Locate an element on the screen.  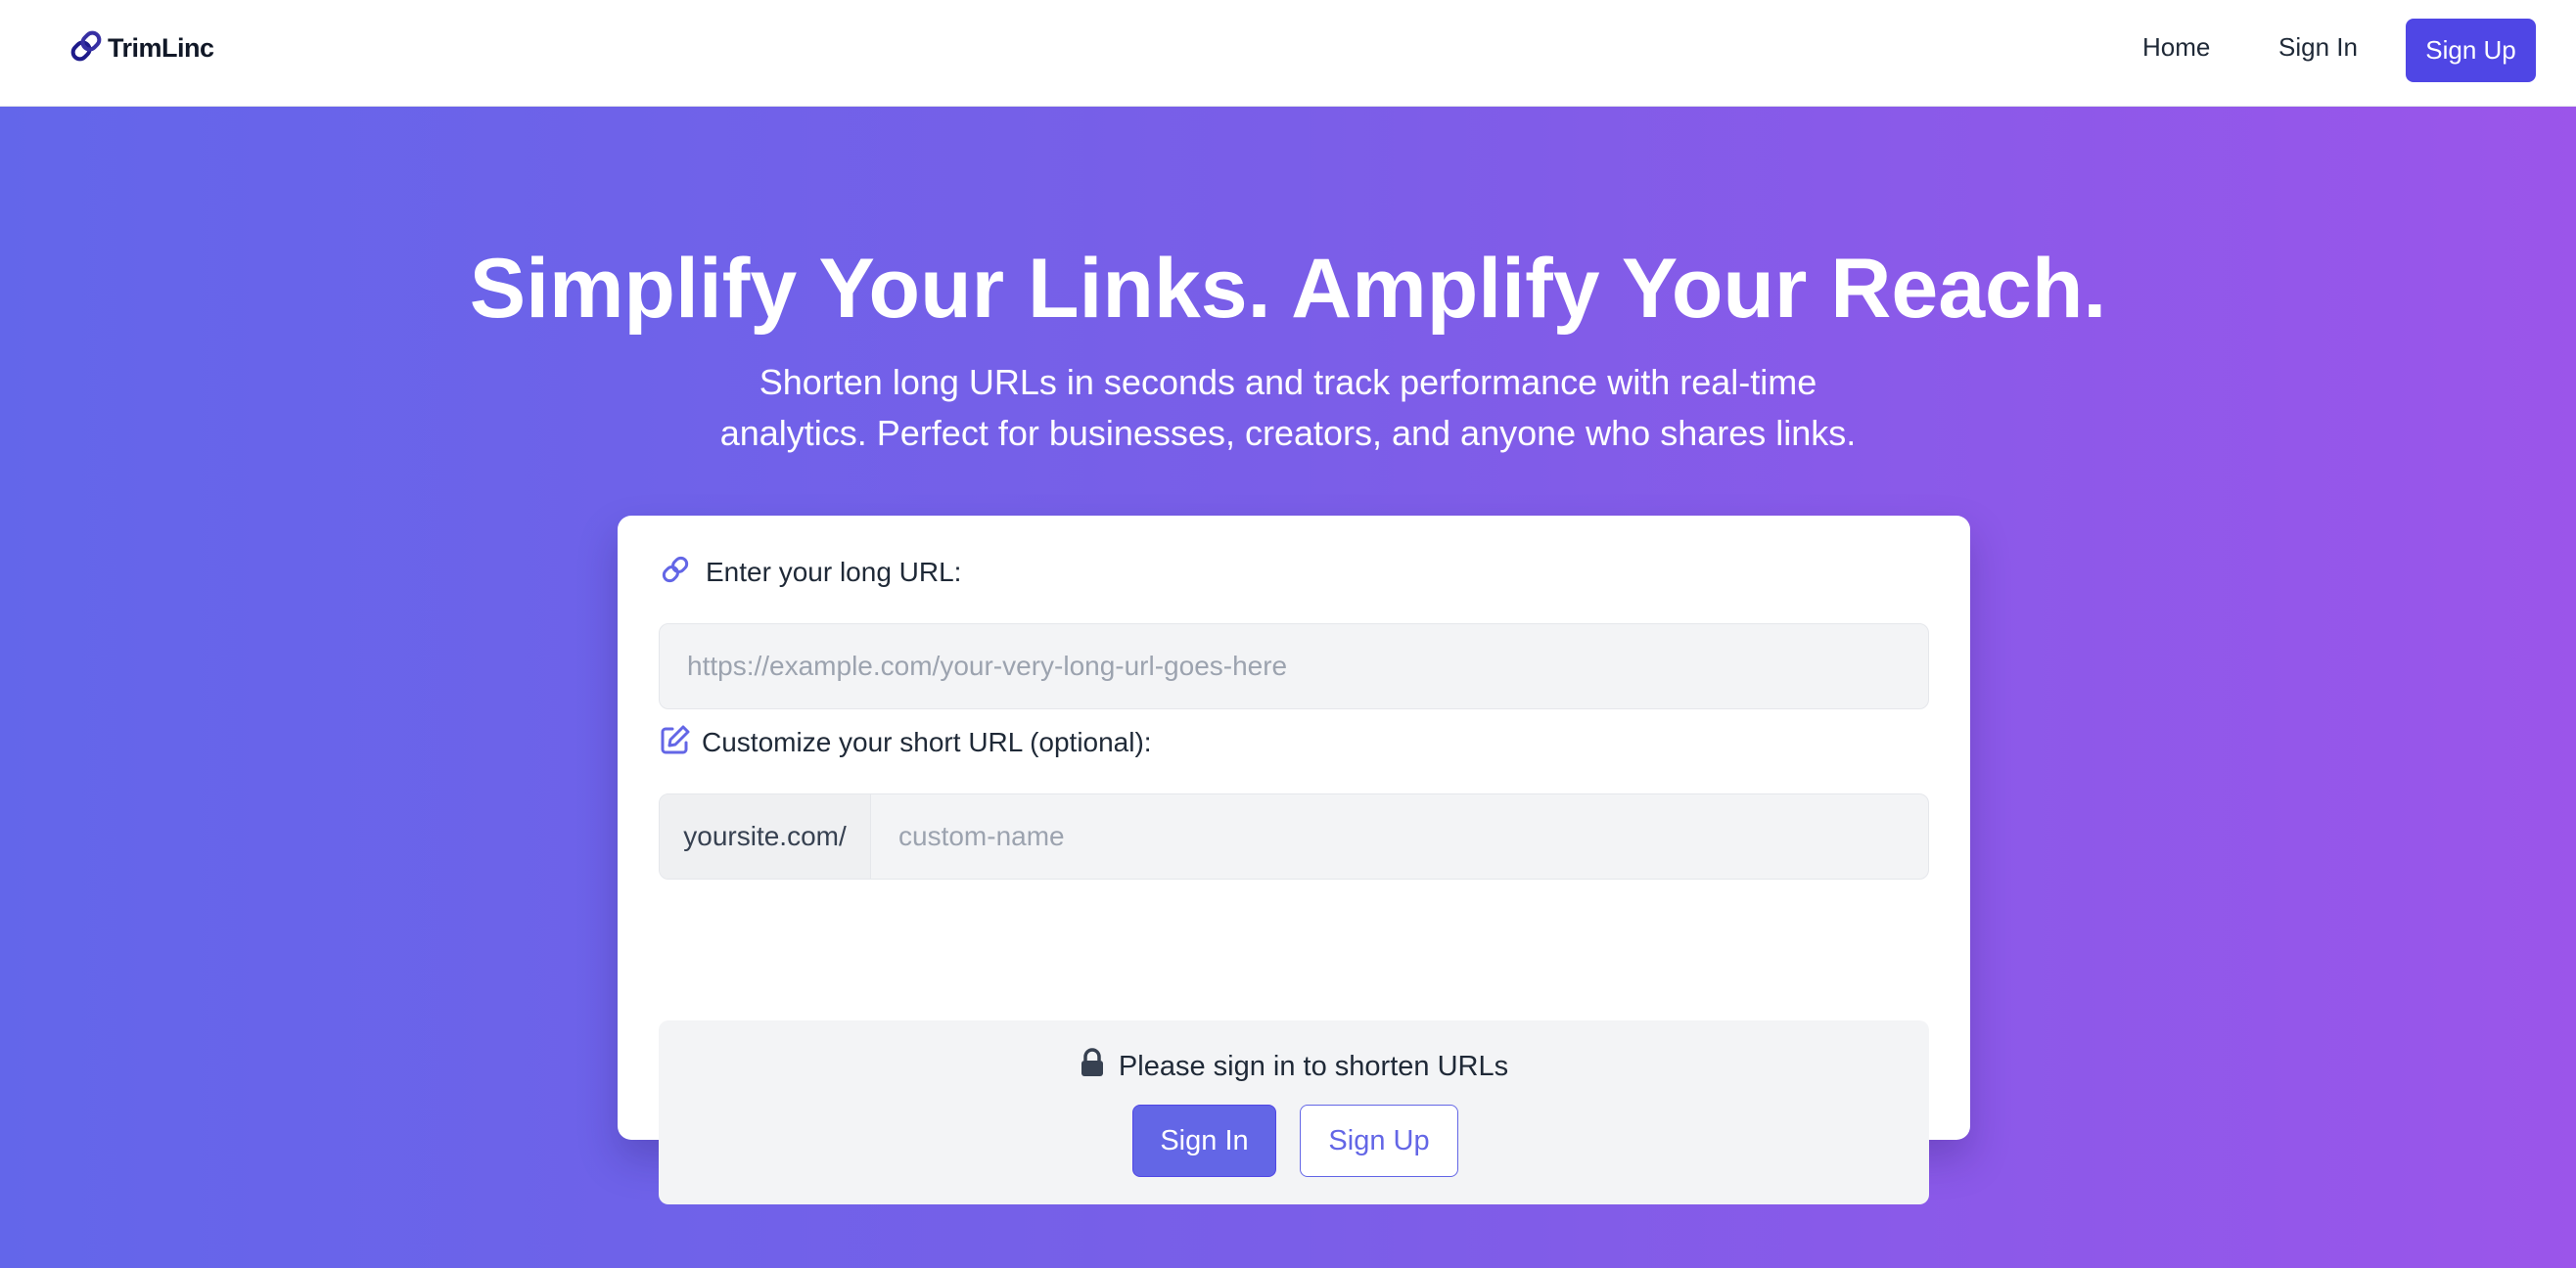
sign-in-prompt-text: Please sign in to shorten URLs is located at coordinates (1313, 1066).